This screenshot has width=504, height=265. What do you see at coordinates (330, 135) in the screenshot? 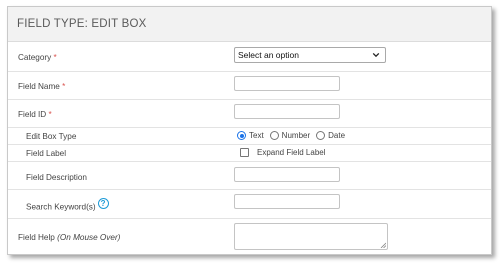
I see `radio-option-date: Date` at bounding box center [330, 135].